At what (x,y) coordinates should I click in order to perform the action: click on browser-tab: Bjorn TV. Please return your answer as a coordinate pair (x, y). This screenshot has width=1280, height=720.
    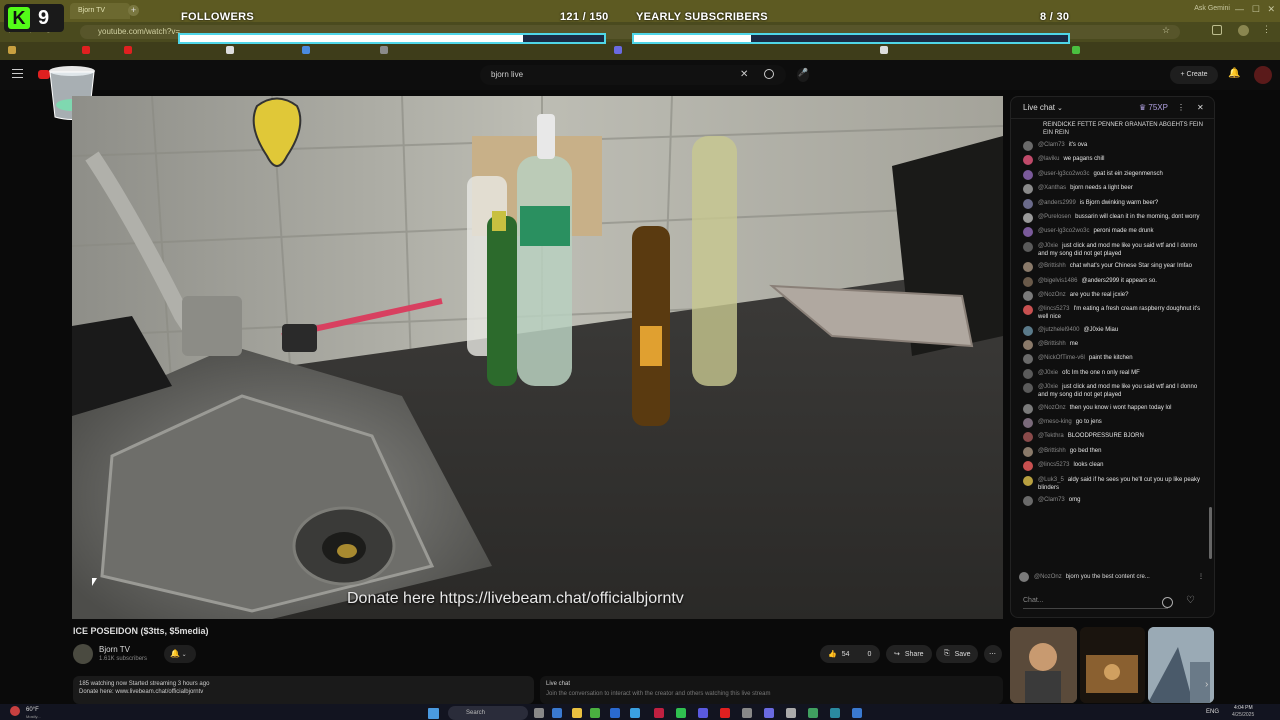
    Looking at the image, I should click on (100, 11).